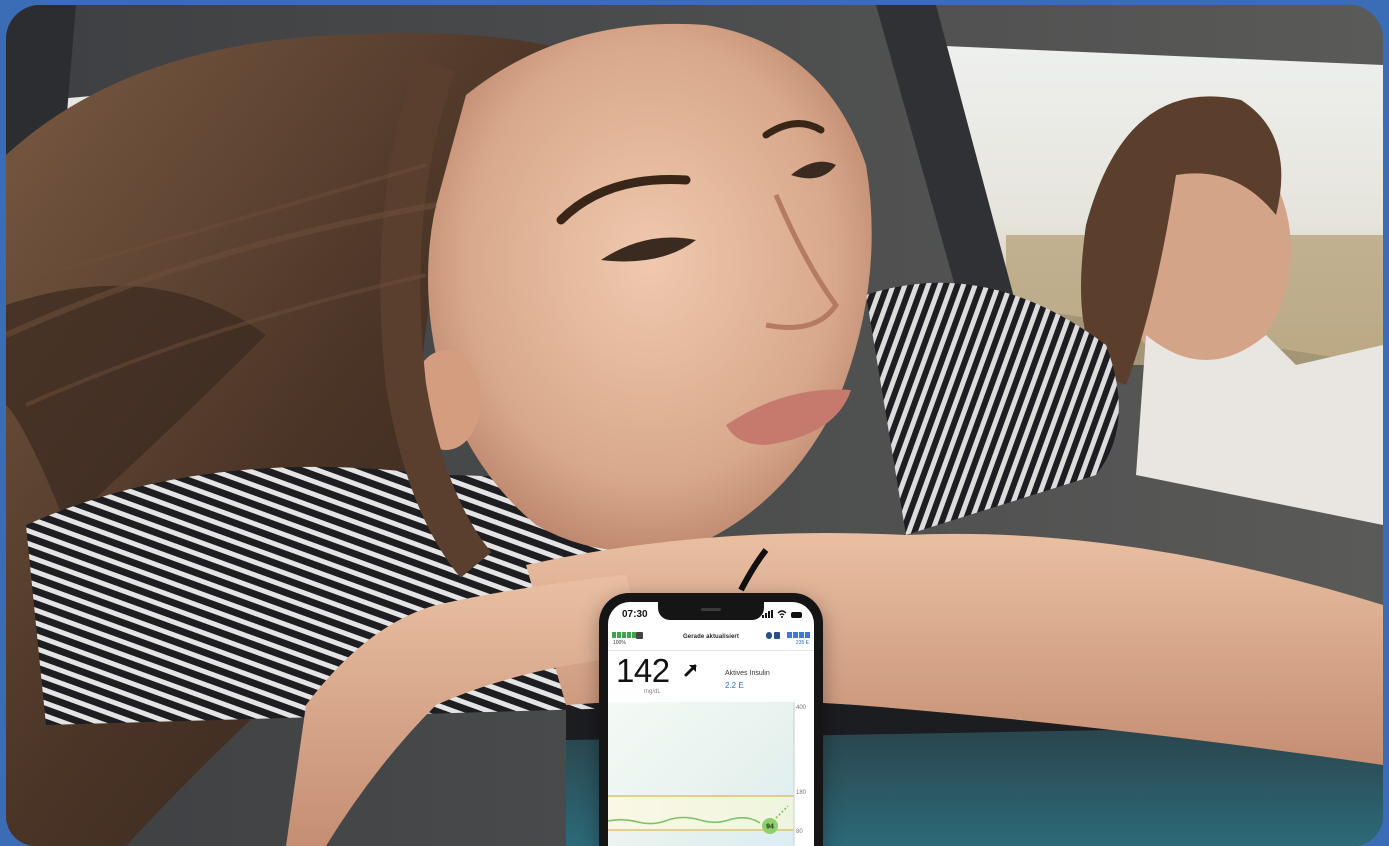 This screenshot has height=846, width=1389. I want to click on pump-status-bar: 100% Gerade aktualisiert 235 E, so click(711, 639).